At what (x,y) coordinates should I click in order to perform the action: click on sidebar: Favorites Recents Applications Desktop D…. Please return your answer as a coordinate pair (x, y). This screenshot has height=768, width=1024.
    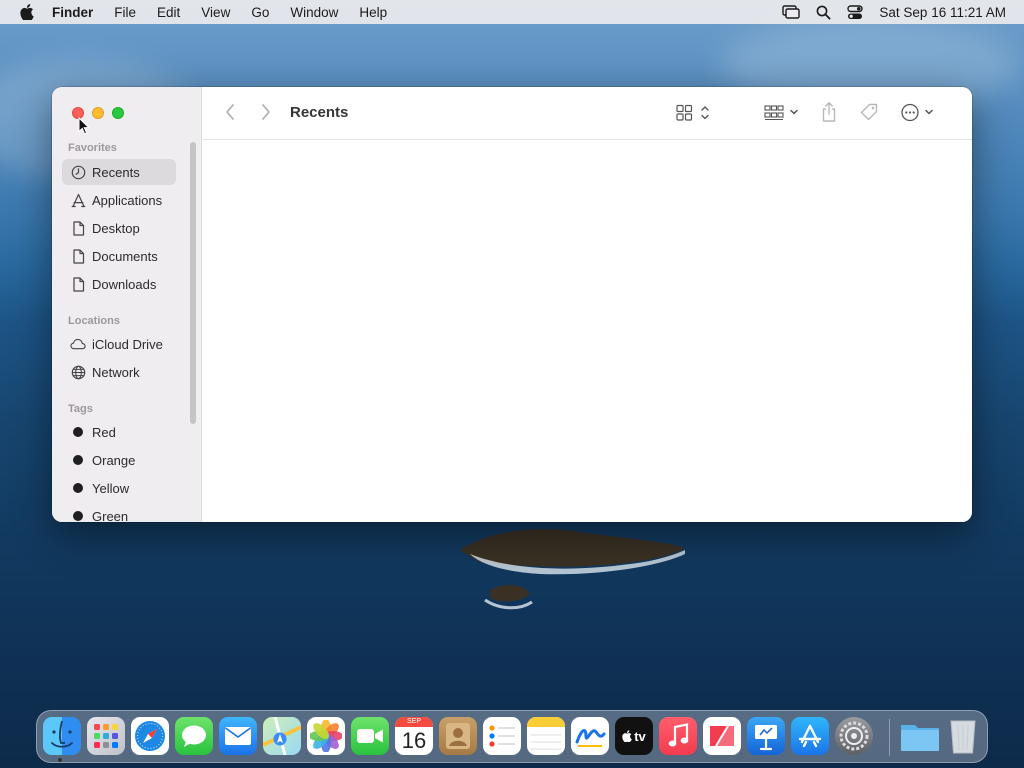
    Looking at the image, I should click on (127, 304).